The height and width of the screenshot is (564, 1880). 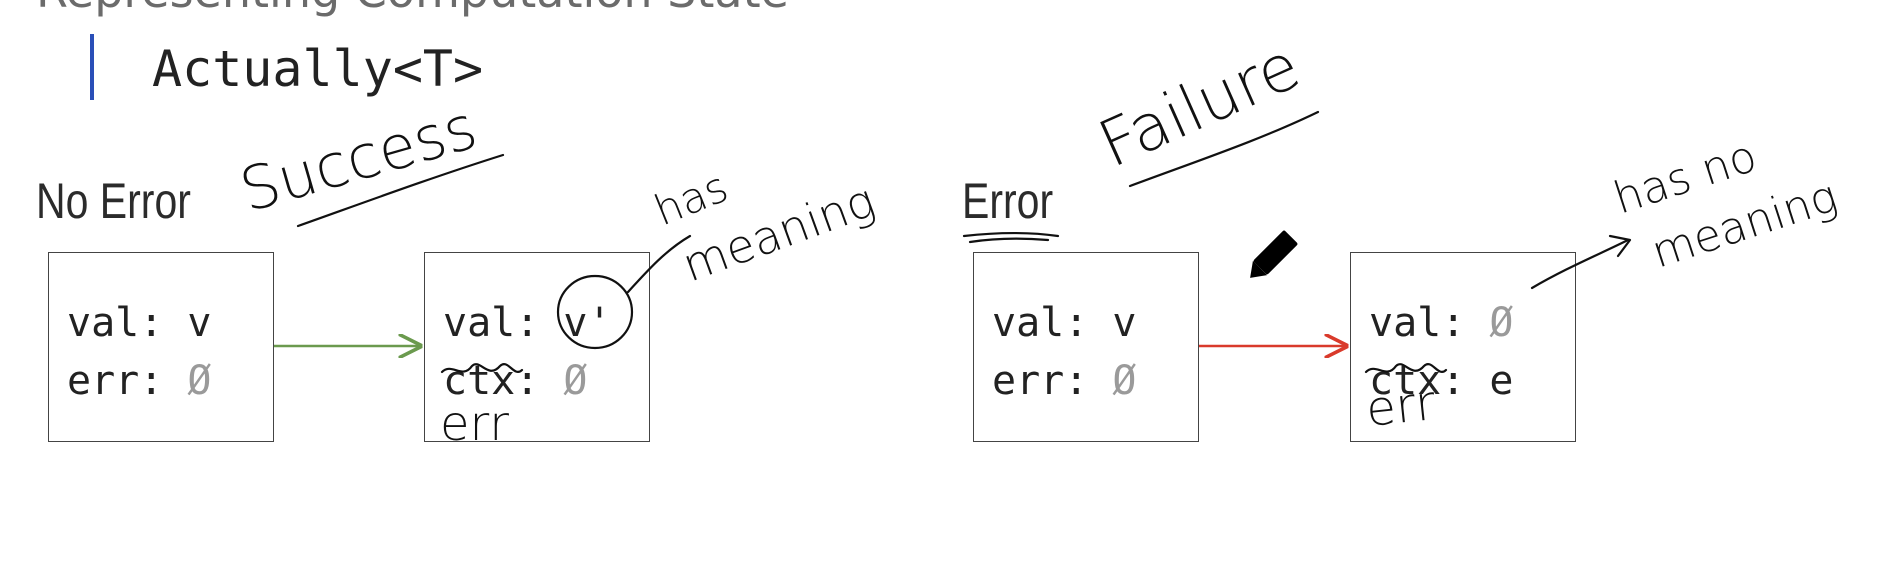 What do you see at coordinates (1199, 105) in the screenshot?
I see `failure-annotation: Failure` at bounding box center [1199, 105].